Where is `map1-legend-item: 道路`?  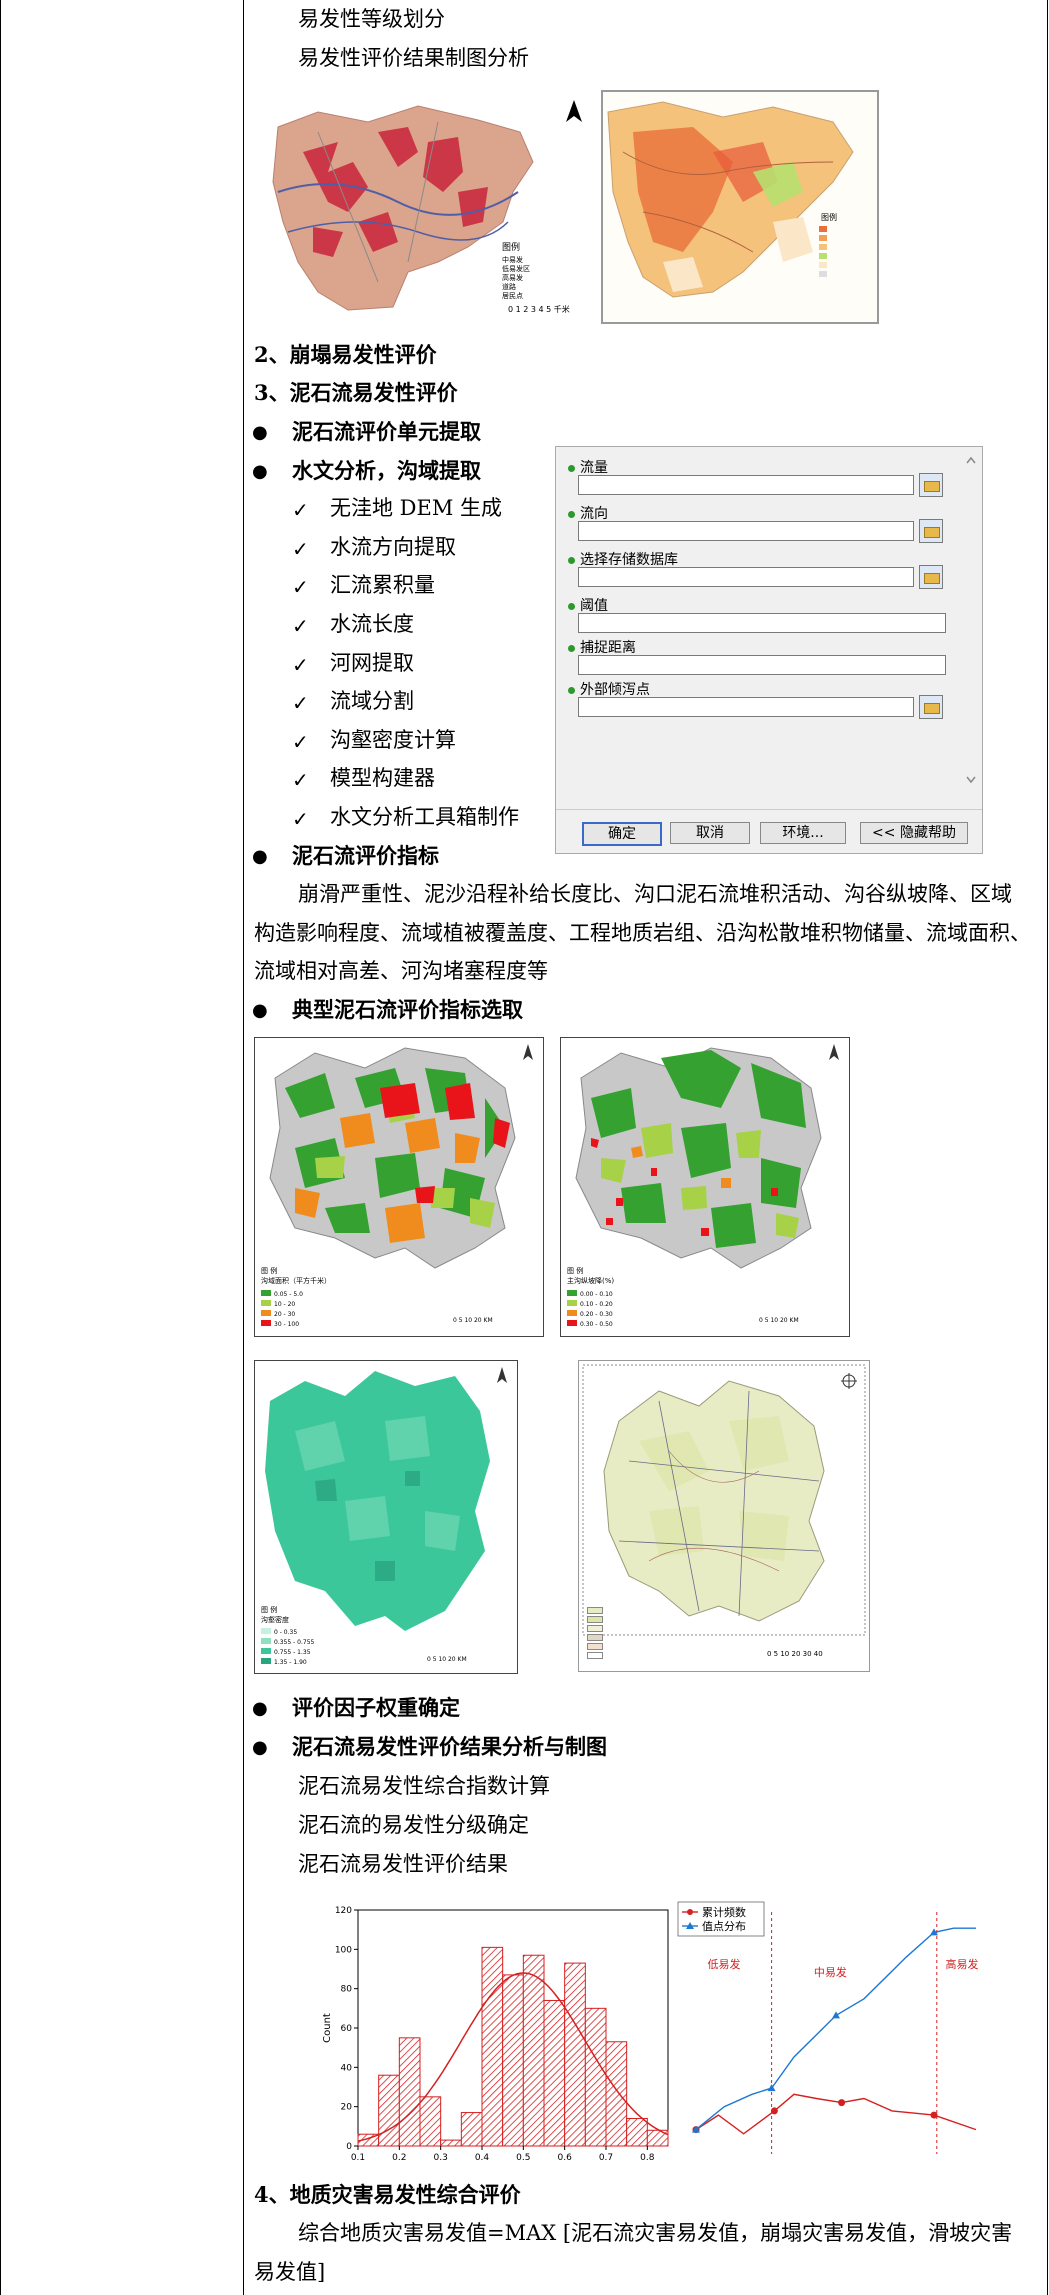
map1-legend-item: 道路 is located at coordinates (509, 287).